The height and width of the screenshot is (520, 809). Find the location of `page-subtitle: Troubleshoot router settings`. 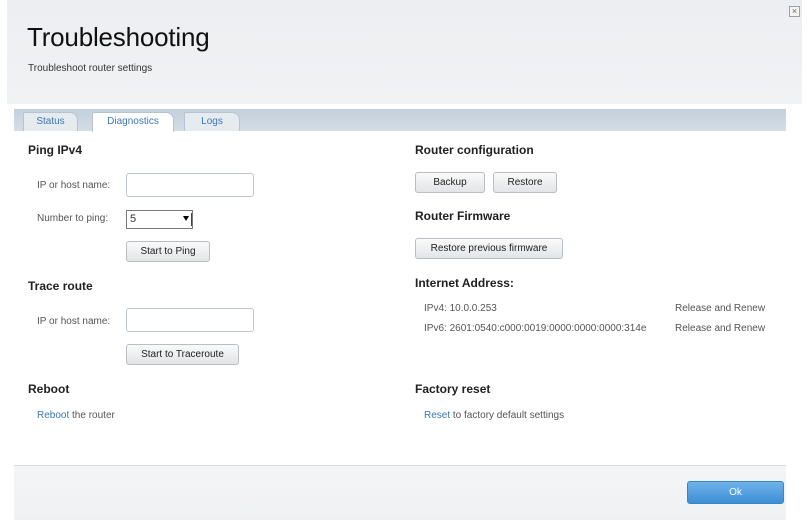

page-subtitle: Troubleshoot router settings is located at coordinates (90, 68).